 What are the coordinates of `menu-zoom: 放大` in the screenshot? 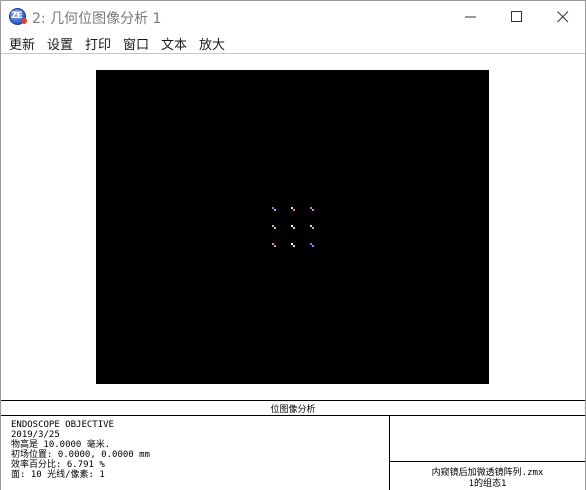 It's located at (212, 43).